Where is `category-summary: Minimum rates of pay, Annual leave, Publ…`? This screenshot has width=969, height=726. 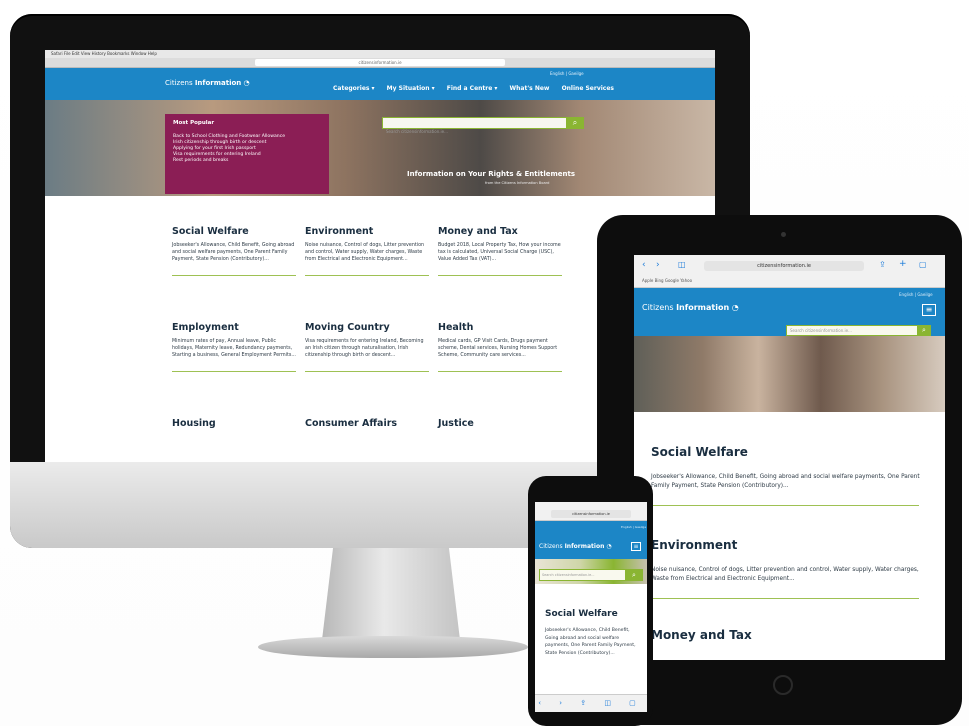 category-summary: Minimum rates of pay, Annual leave, Publ… is located at coordinates (234, 348).